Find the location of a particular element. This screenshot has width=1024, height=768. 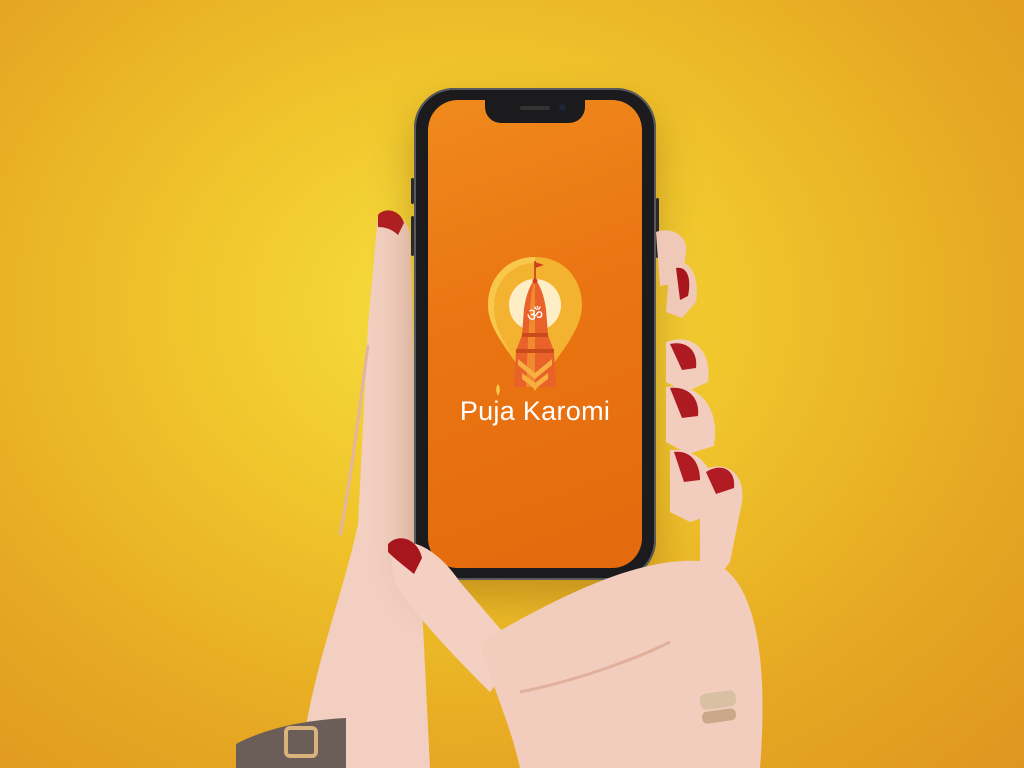

phone-side-button is located at coordinates (412, 191).